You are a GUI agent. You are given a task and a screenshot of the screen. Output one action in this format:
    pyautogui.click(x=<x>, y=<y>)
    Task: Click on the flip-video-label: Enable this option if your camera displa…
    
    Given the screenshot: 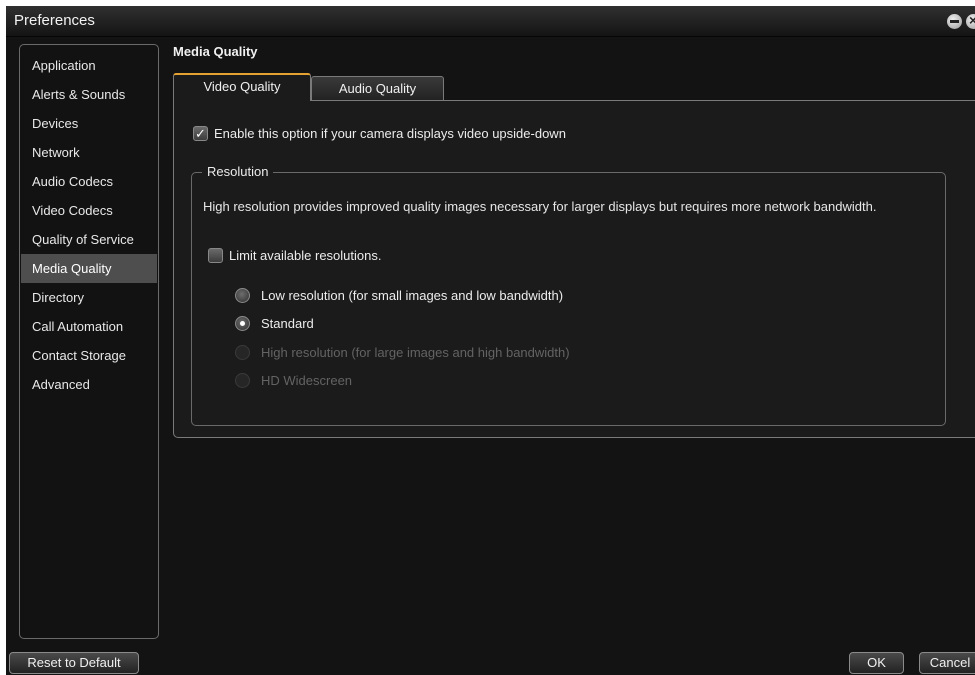 What is the action you would take?
    pyautogui.click(x=390, y=133)
    